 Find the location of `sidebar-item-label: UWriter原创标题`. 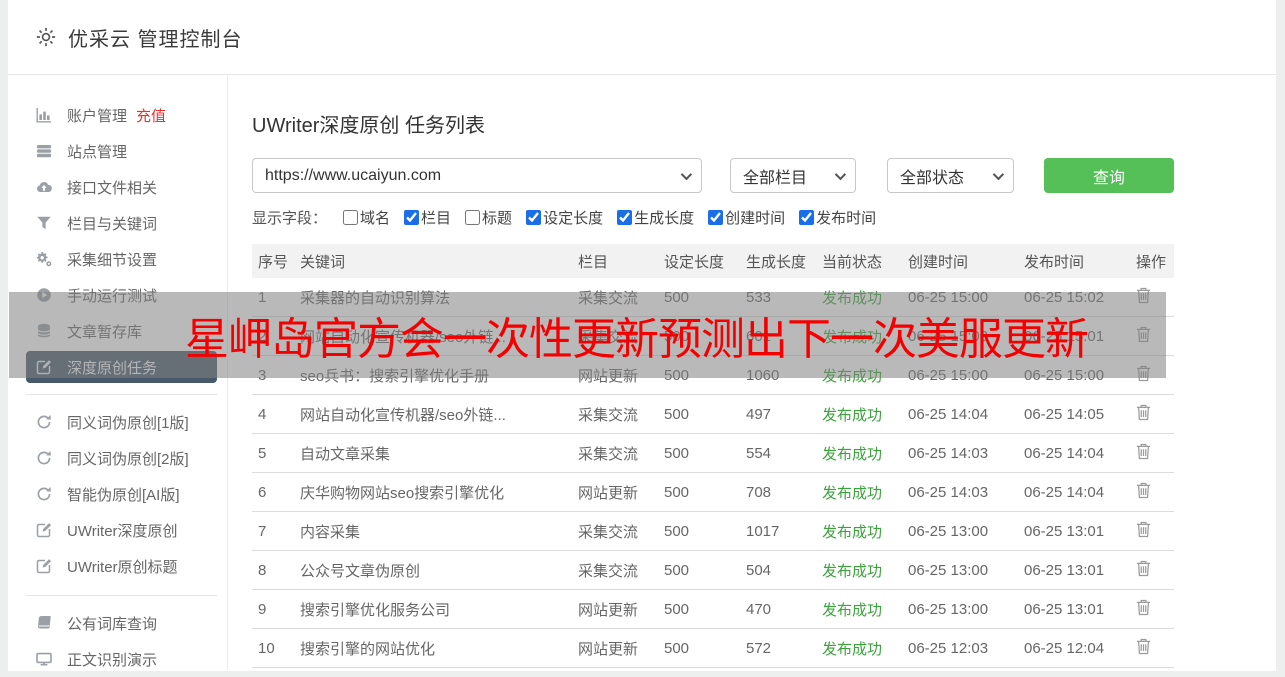

sidebar-item-label: UWriter原创标题 is located at coordinates (122, 567).